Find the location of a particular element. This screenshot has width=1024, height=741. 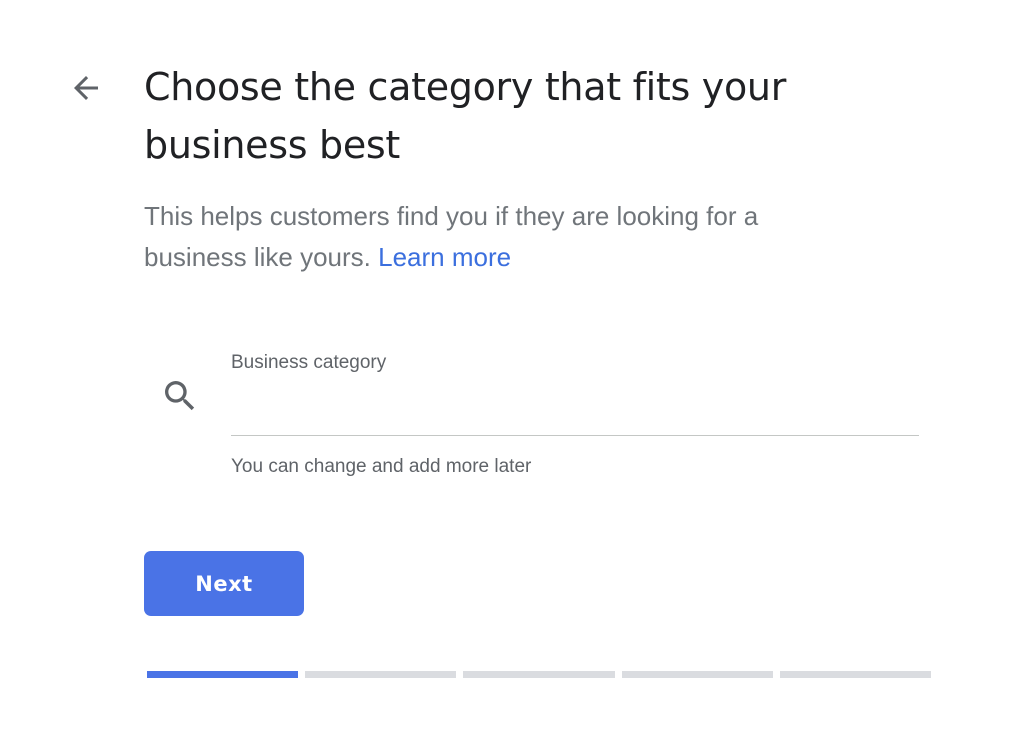

business-category-input is located at coordinates (575, 411).